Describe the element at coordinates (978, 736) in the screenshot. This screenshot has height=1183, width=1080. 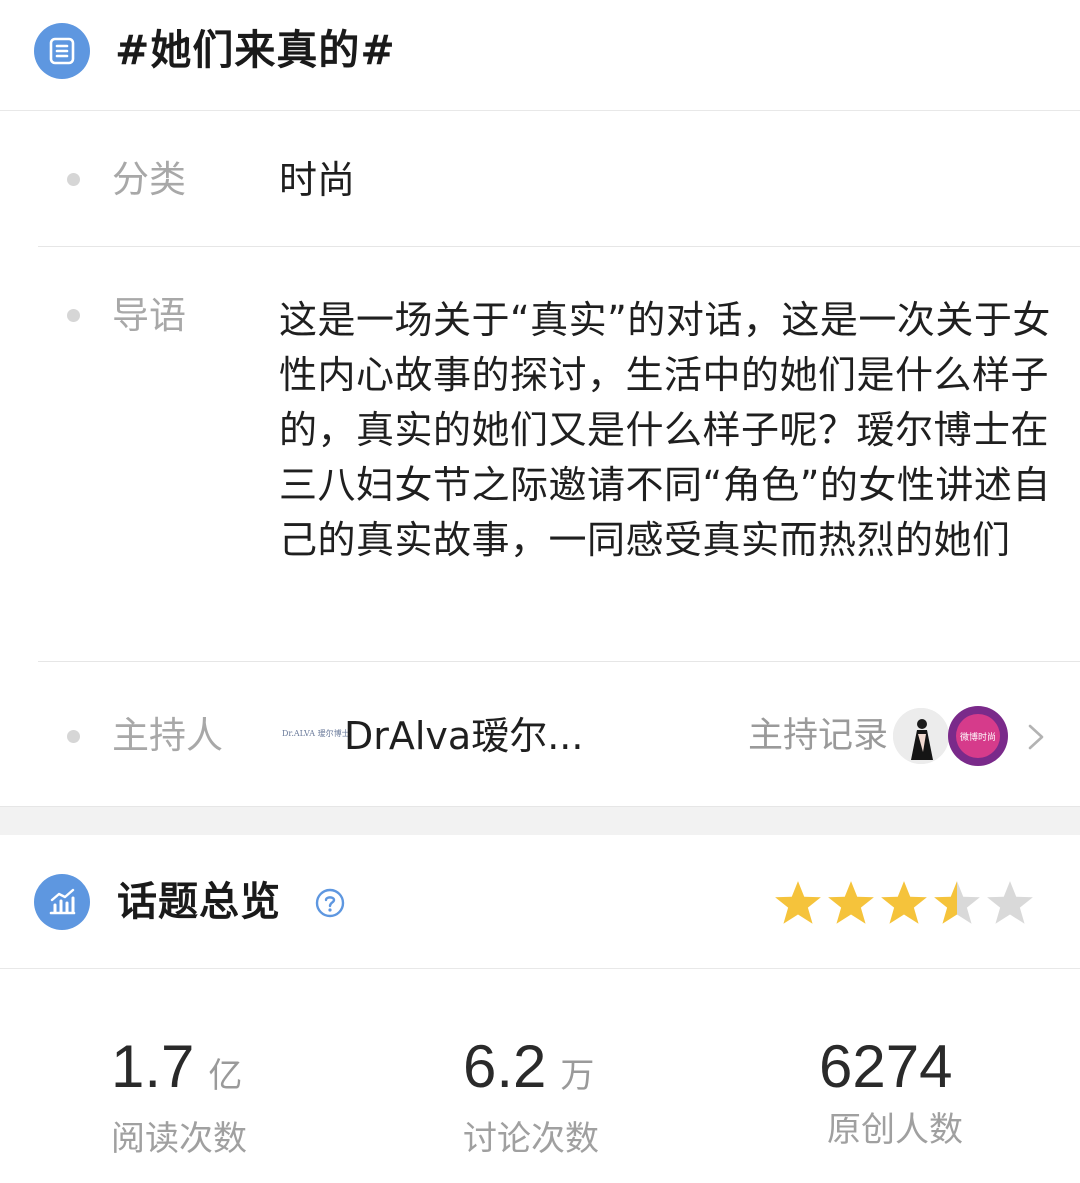
I see `avatar: 微博时尚` at that location.